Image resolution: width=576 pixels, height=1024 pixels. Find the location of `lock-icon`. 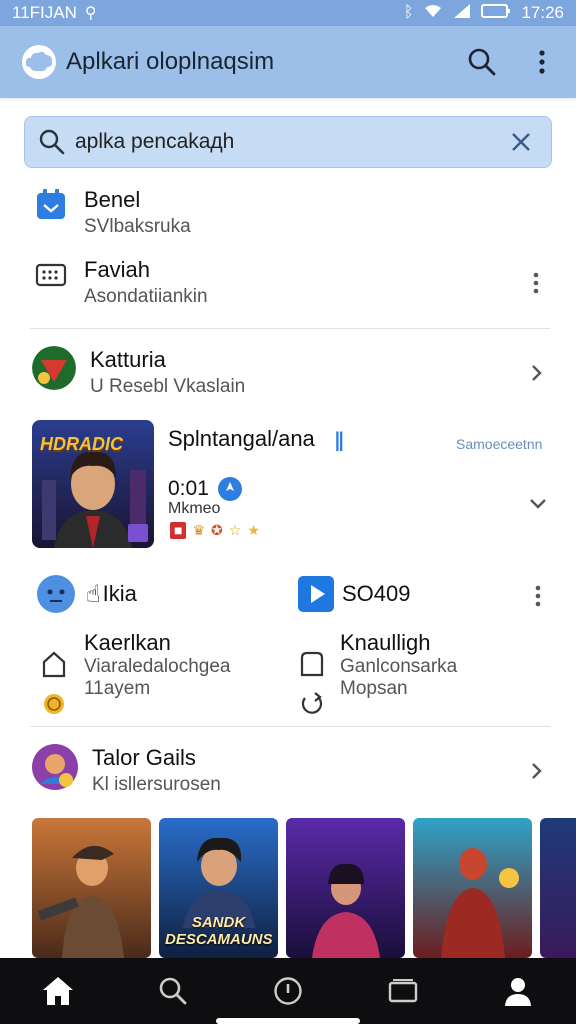

lock-icon is located at coordinates (54, 664).